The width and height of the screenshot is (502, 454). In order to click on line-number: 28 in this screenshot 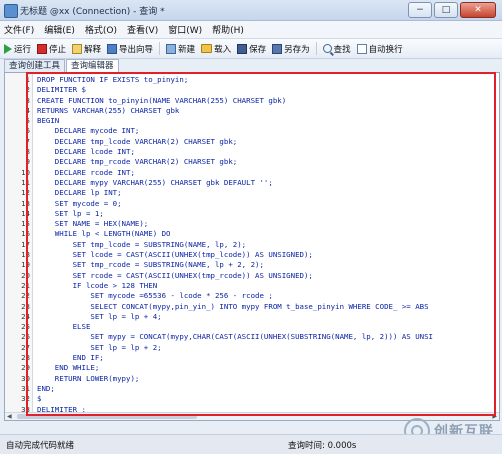, I will do `click(25, 358)`.